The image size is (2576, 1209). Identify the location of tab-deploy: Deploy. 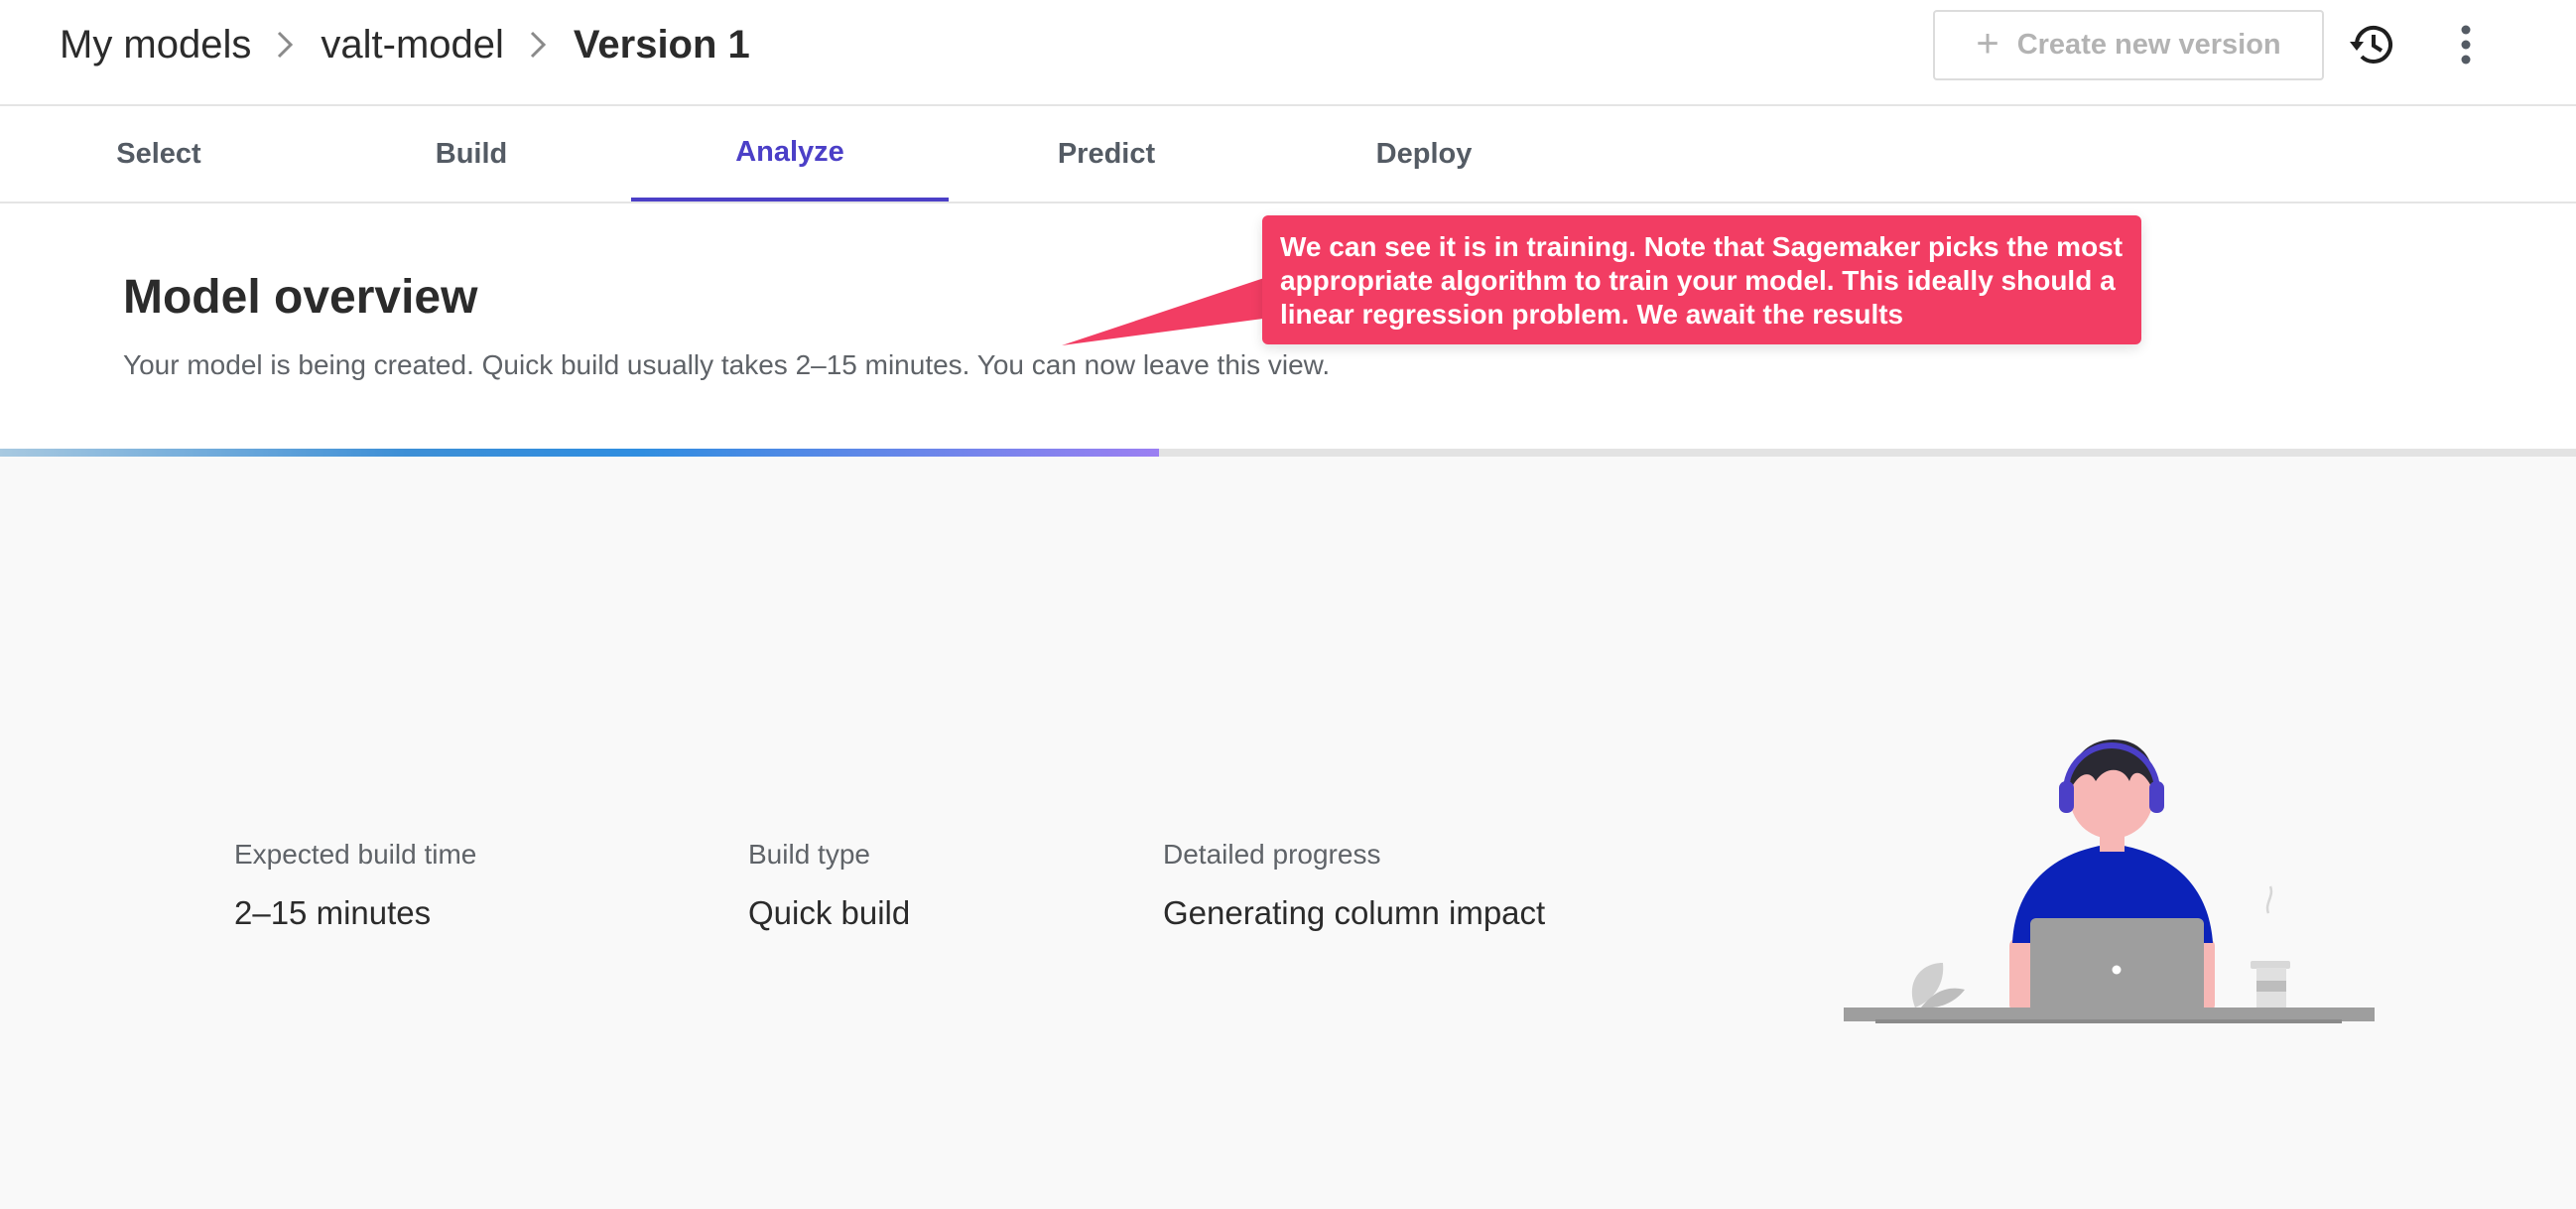
(1424, 154).